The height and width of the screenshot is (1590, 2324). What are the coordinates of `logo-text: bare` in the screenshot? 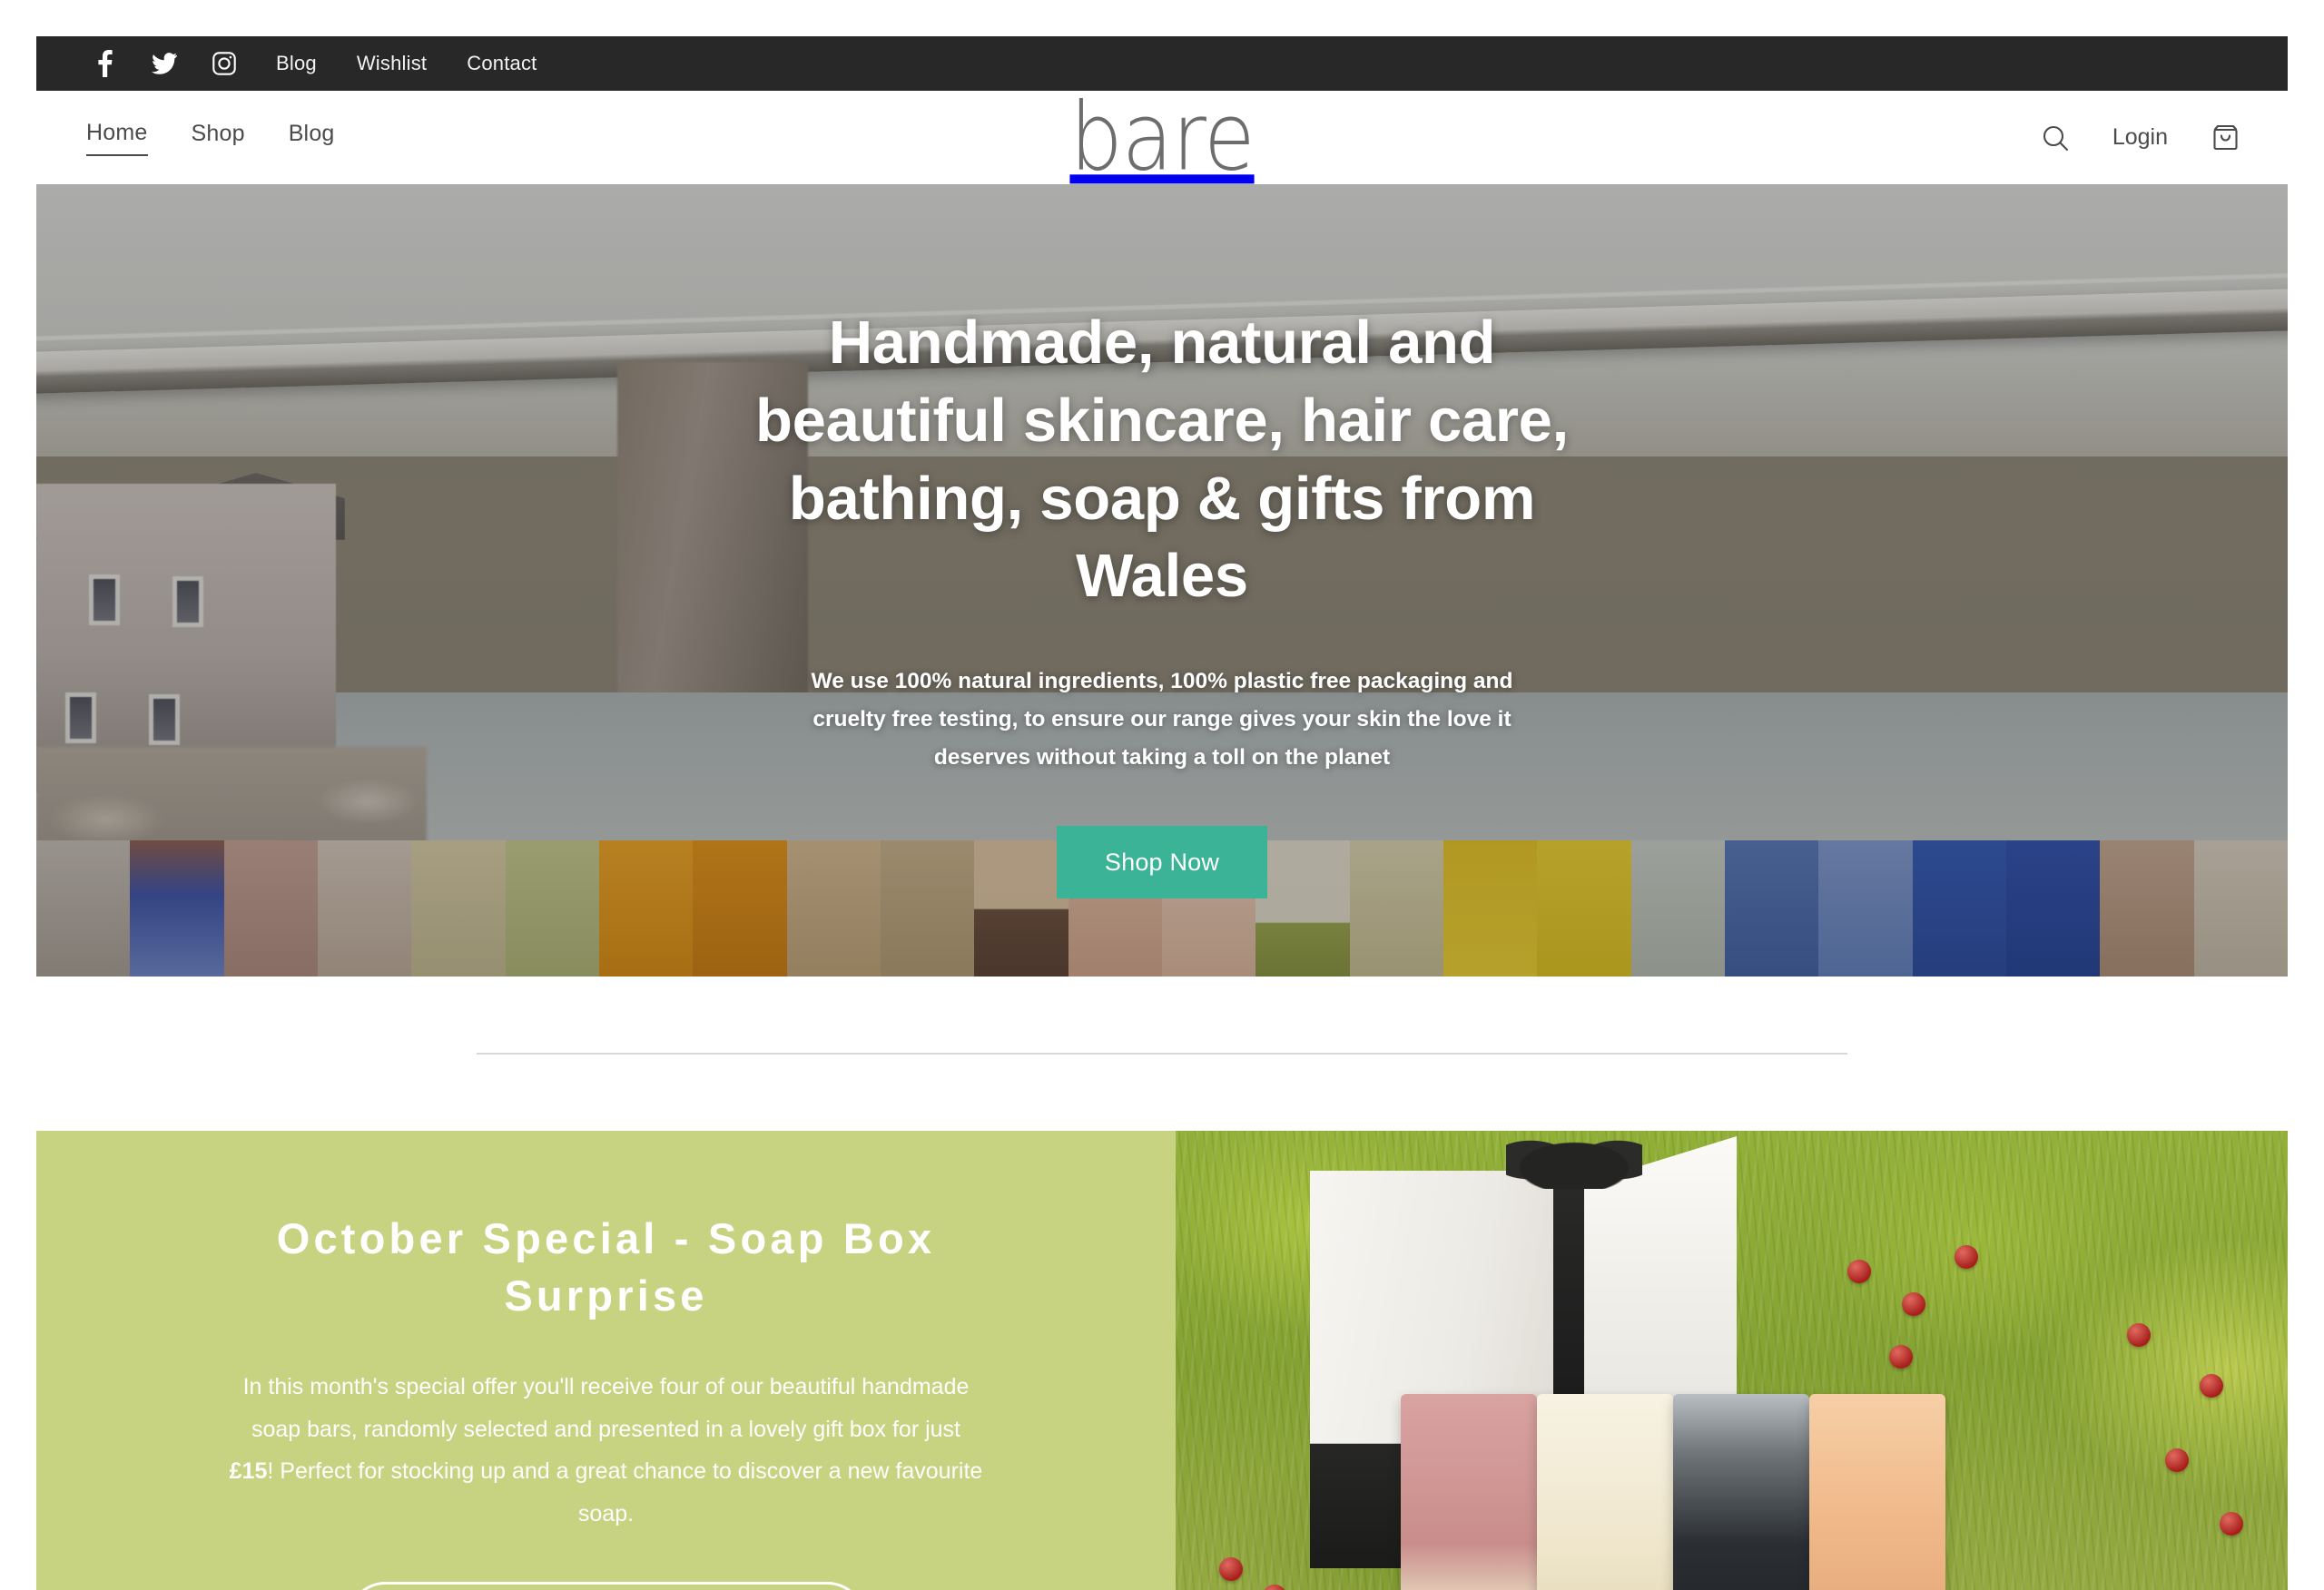 It's located at (1162, 137).